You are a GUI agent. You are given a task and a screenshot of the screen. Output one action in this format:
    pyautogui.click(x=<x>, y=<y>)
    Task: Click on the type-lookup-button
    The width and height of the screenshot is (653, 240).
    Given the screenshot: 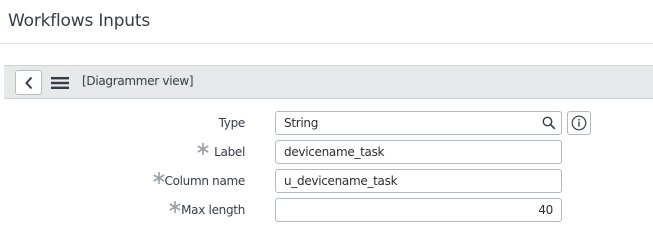 What is the action you would take?
    pyautogui.click(x=549, y=123)
    